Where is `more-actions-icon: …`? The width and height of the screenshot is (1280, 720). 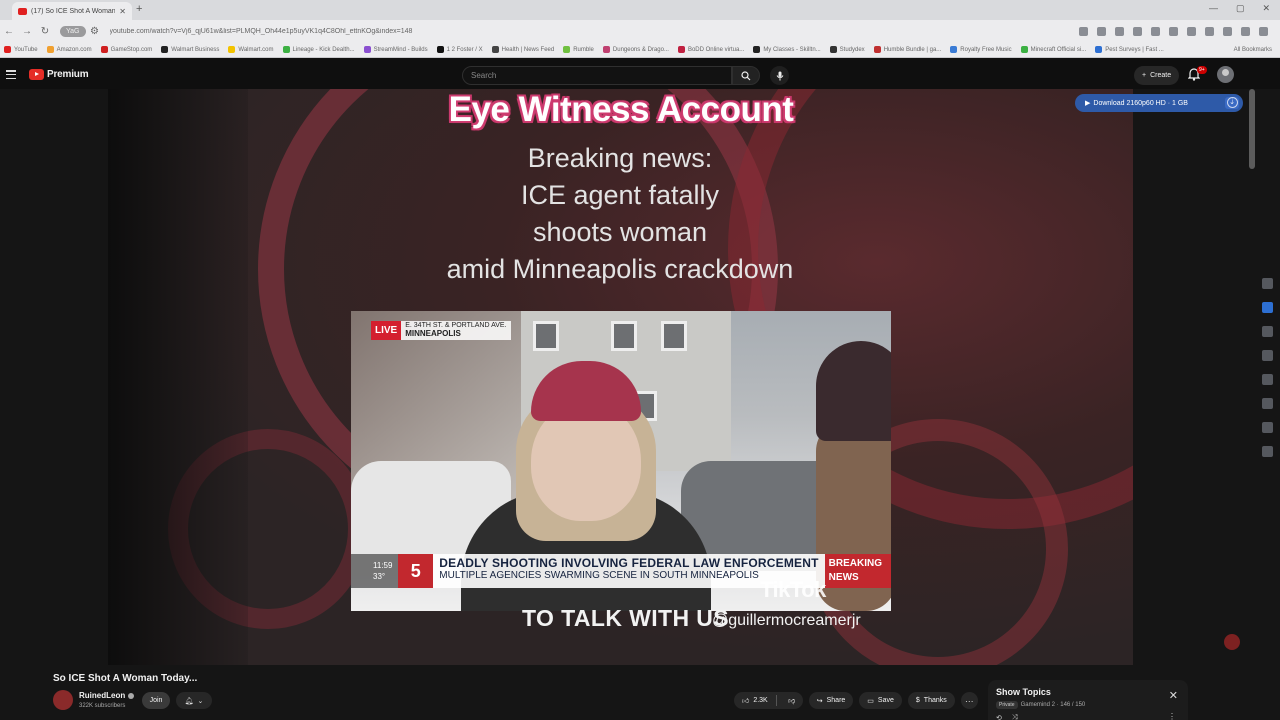 more-actions-icon: … is located at coordinates (969, 700).